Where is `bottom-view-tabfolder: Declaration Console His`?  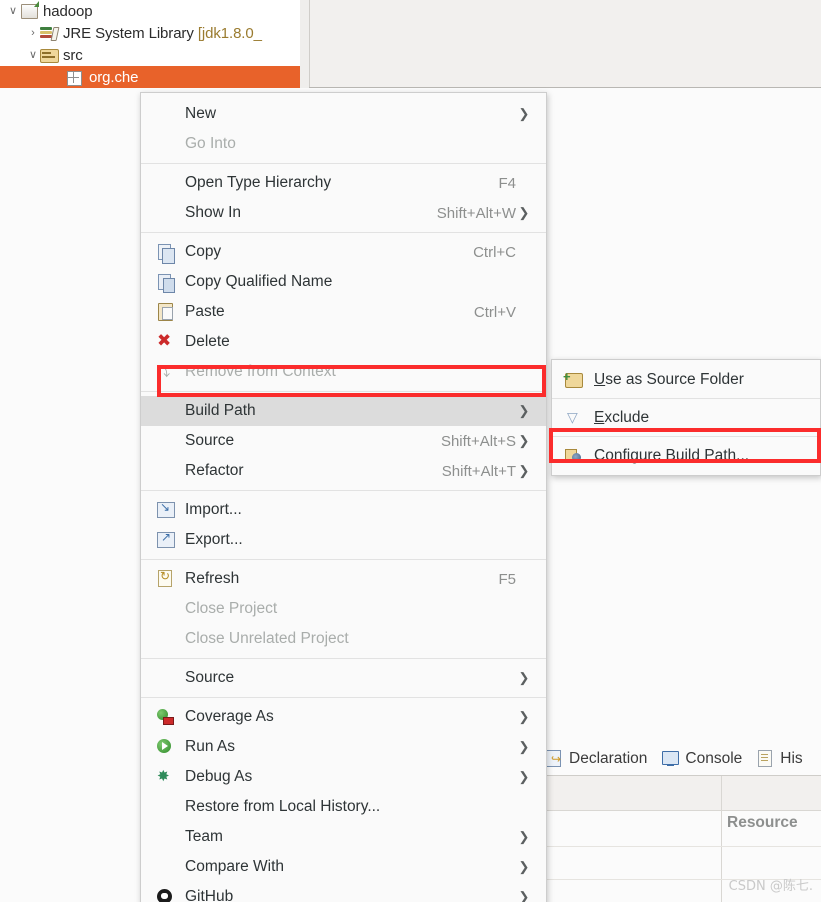 bottom-view-tabfolder: Declaration Console His is located at coordinates (683, 758).